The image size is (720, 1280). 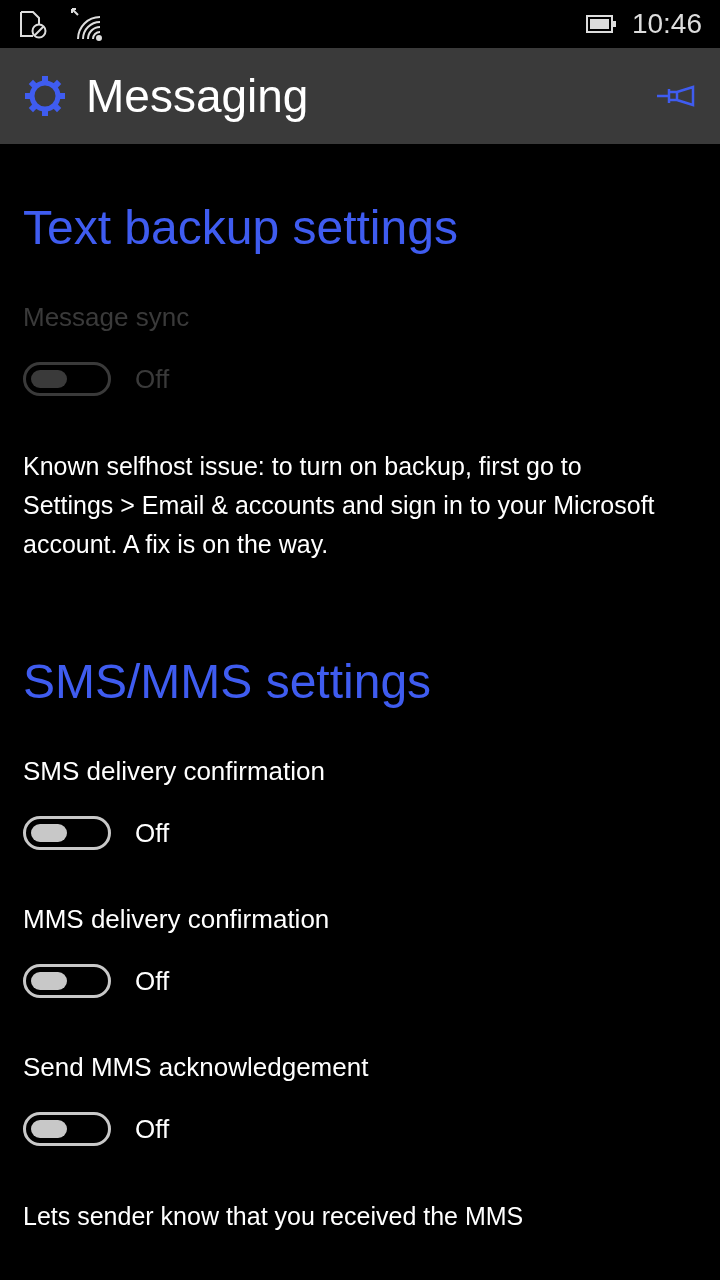 What do you see at coordinates (33, 24) in the screenshot?
I see `no-sim-icon` at bounding box center [33, 24].